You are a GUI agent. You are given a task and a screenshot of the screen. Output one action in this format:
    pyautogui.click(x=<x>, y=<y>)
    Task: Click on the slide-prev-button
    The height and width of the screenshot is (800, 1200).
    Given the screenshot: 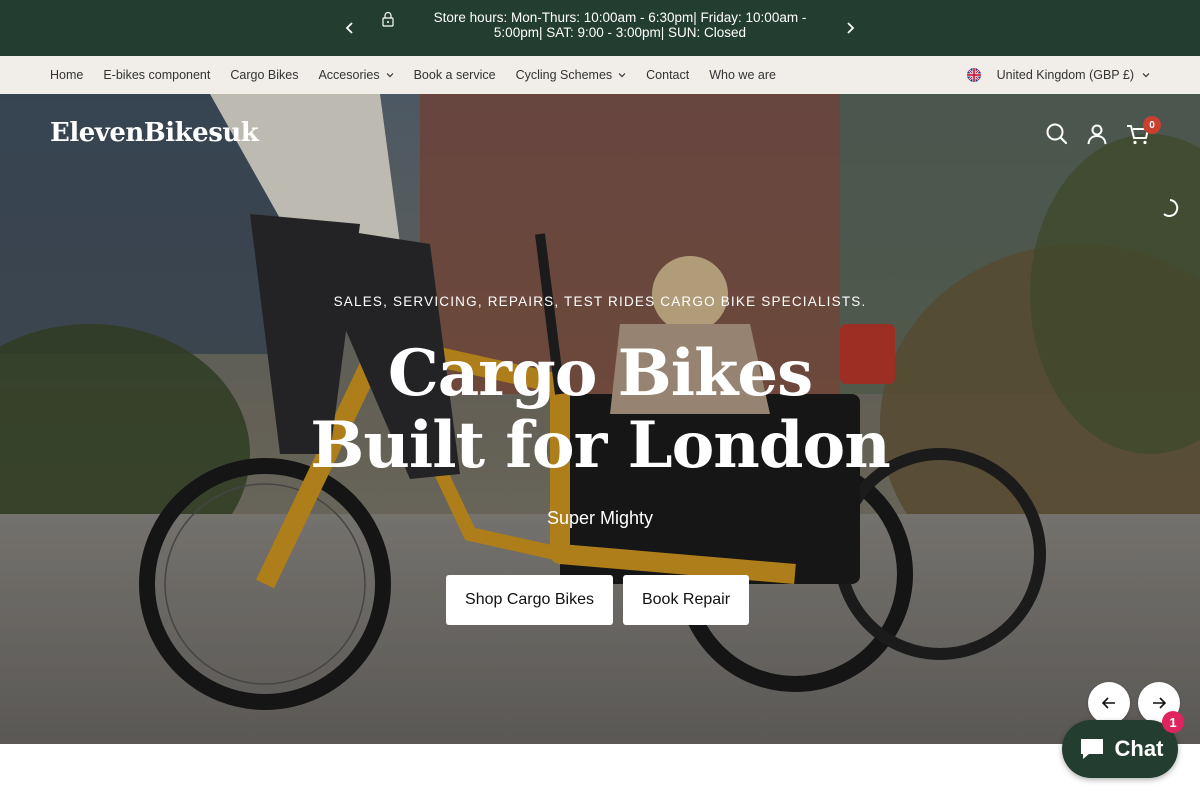 What is the action you would take?
    pyautogui.click(x=1109, y=703)
    